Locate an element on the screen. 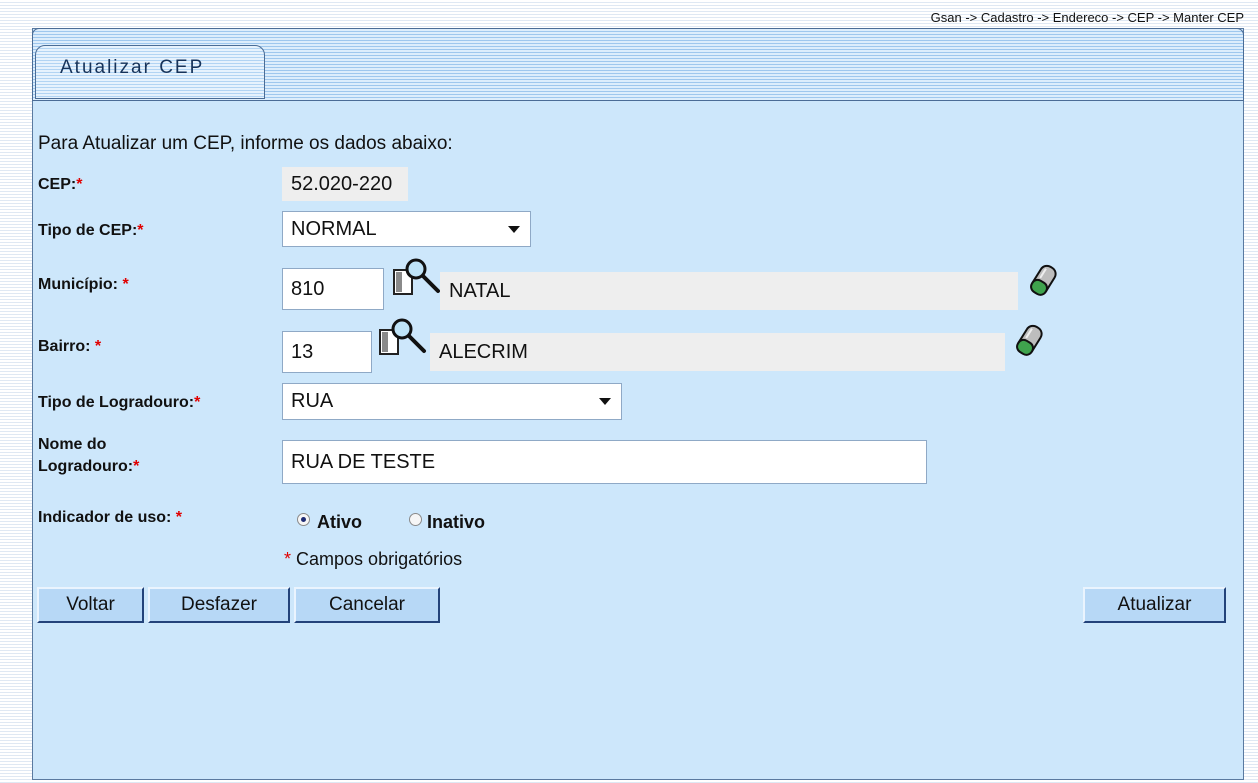 The image size is (1258, 783). radio-ativo-label: Ativo is located at coordinates (339, 522).